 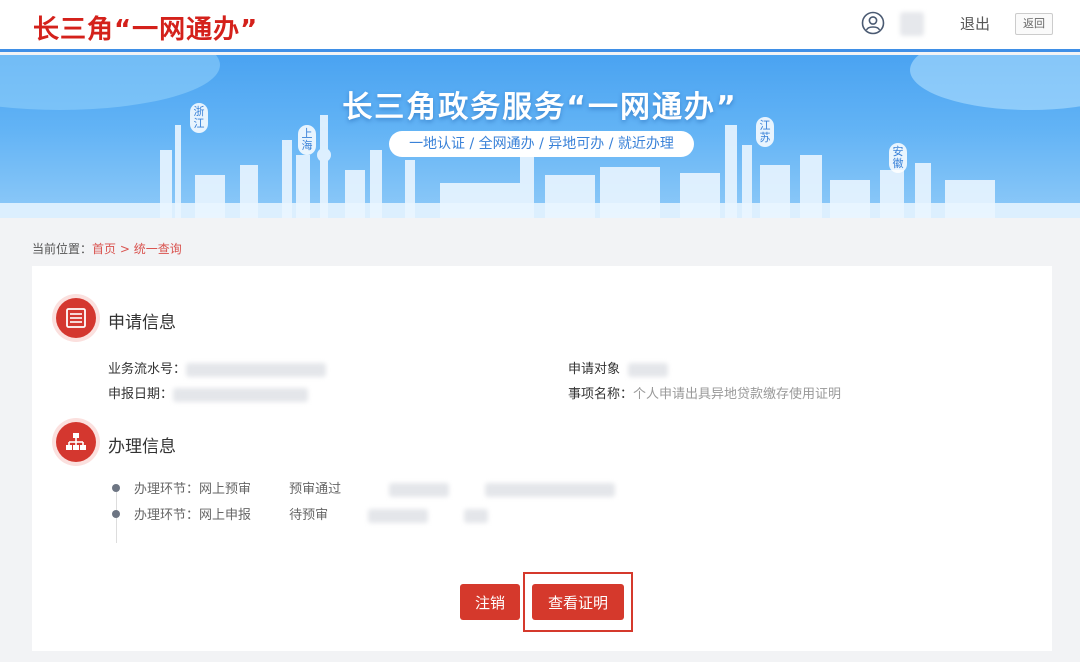 I want to click on submit-date-redacted, so click(x=241, y=394).